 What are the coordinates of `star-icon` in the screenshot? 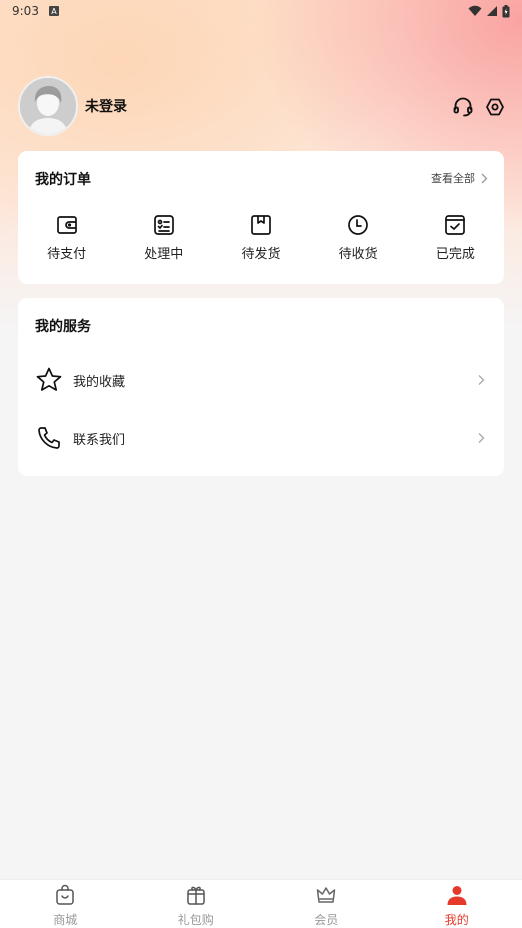 It's located at (49, 379).